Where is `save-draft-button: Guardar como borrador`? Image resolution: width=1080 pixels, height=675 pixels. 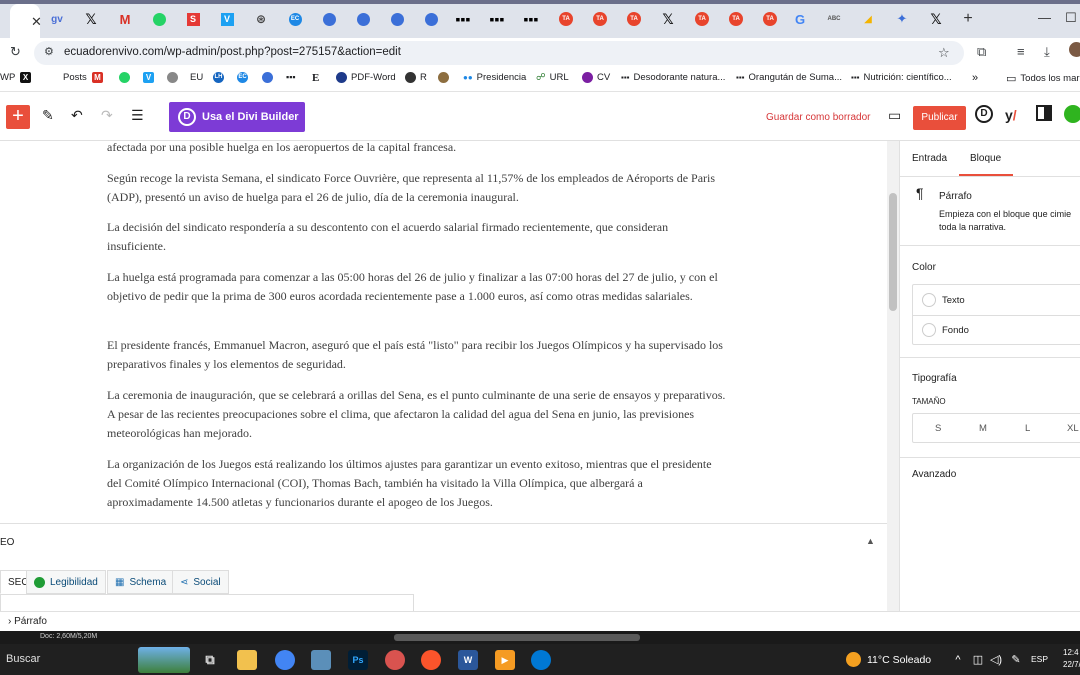 save-draft-button: Guardar como borrador is located at coordinates (818, 117).